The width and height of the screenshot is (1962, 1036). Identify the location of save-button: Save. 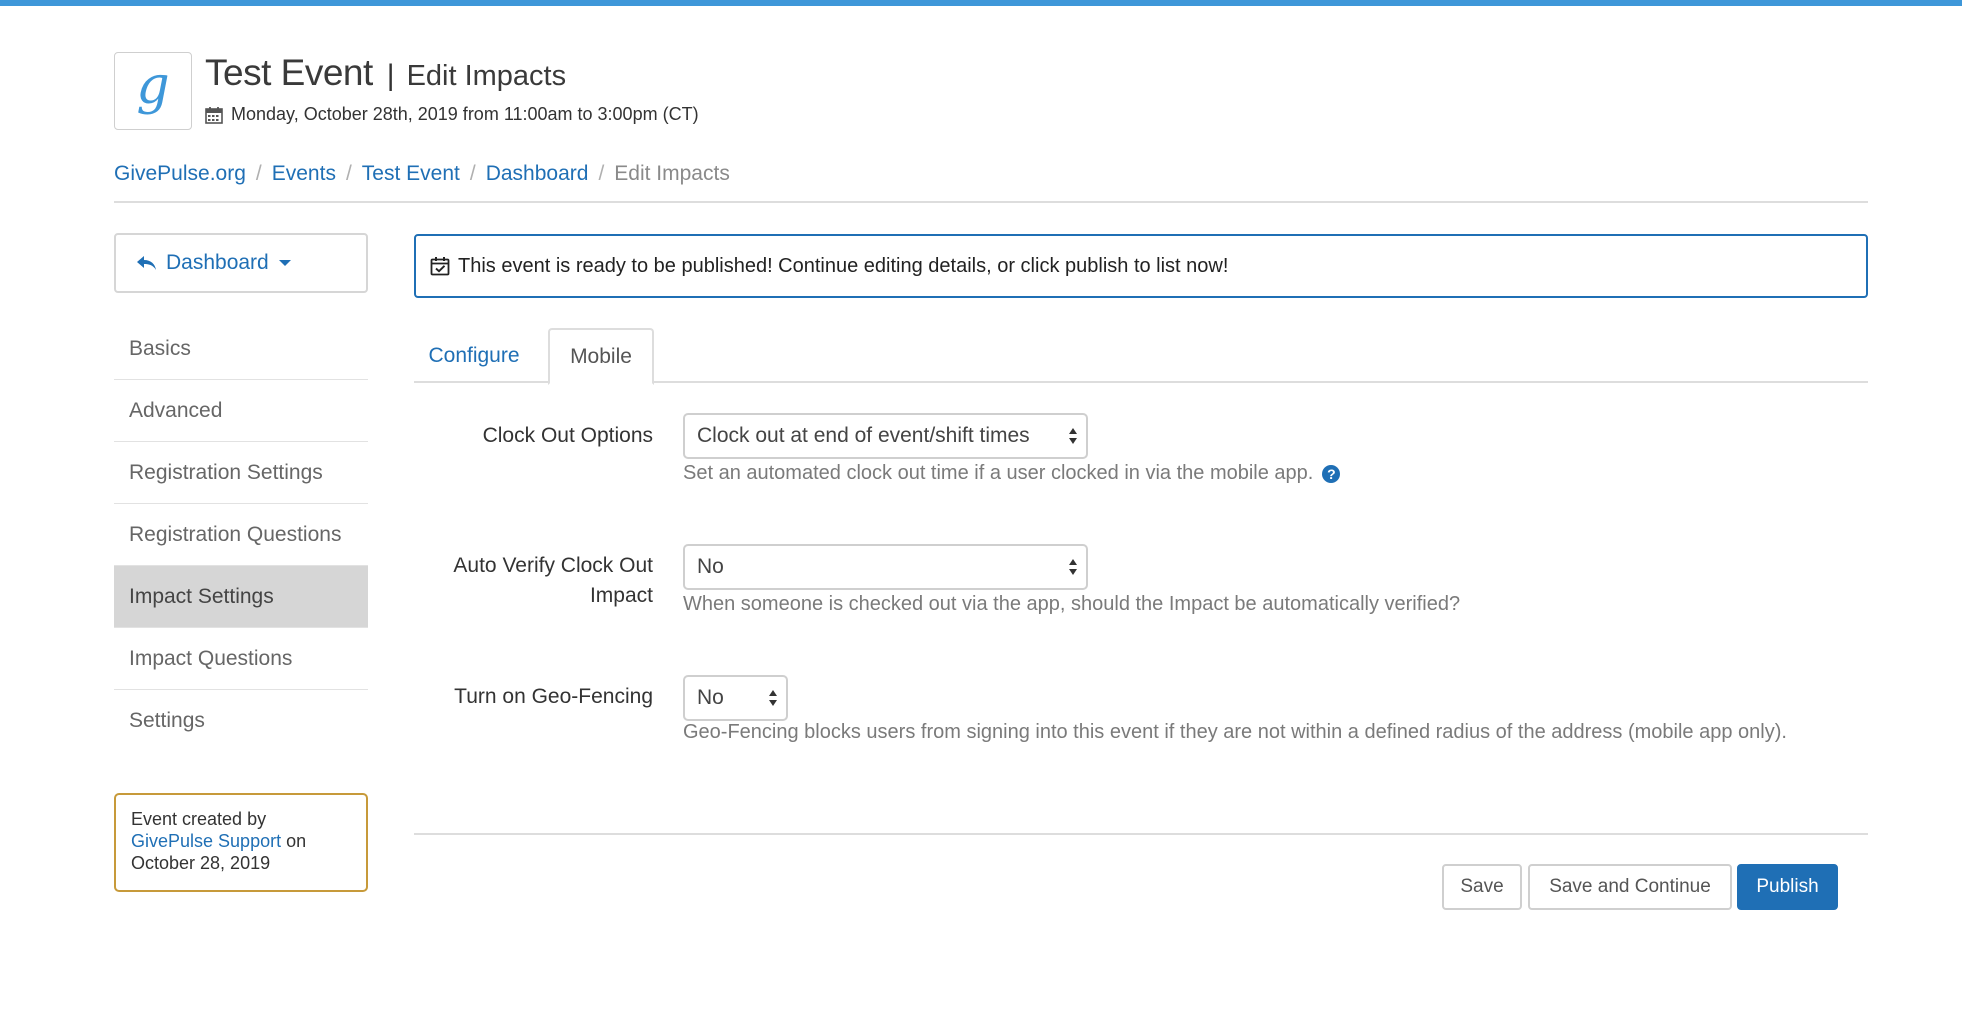
(1482, 887).